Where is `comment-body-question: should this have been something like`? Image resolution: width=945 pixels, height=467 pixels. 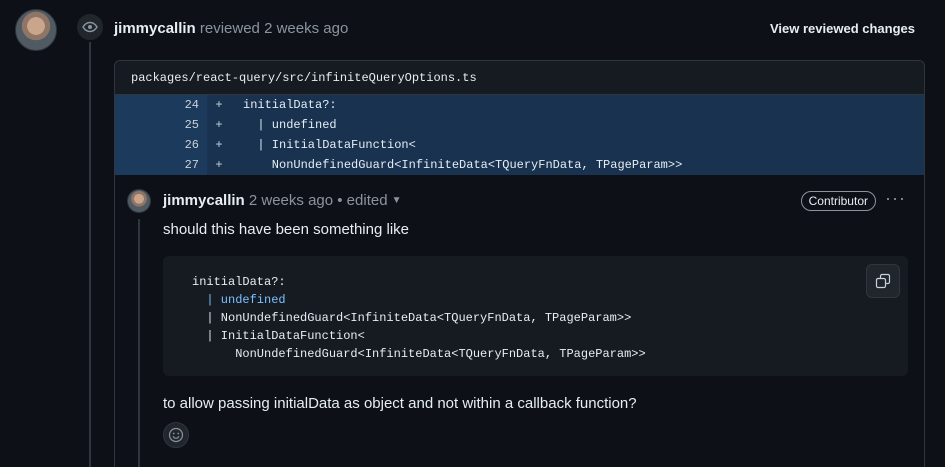 comment-body-question: should this have been something like is located at coordinates (286, 229).